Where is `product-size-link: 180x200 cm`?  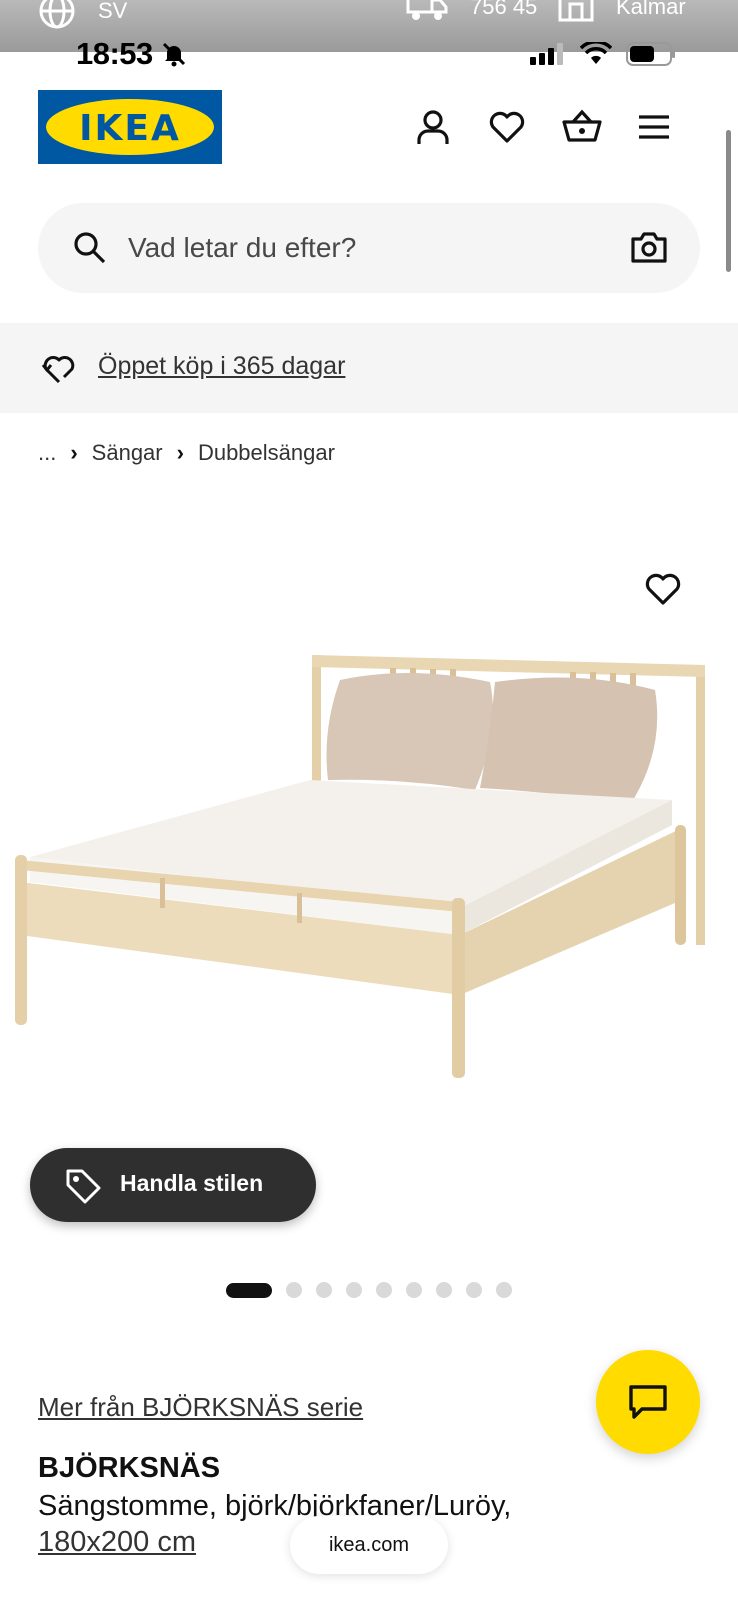 product-size-link: 180x200 cm is located at coordinates (117, 1542).